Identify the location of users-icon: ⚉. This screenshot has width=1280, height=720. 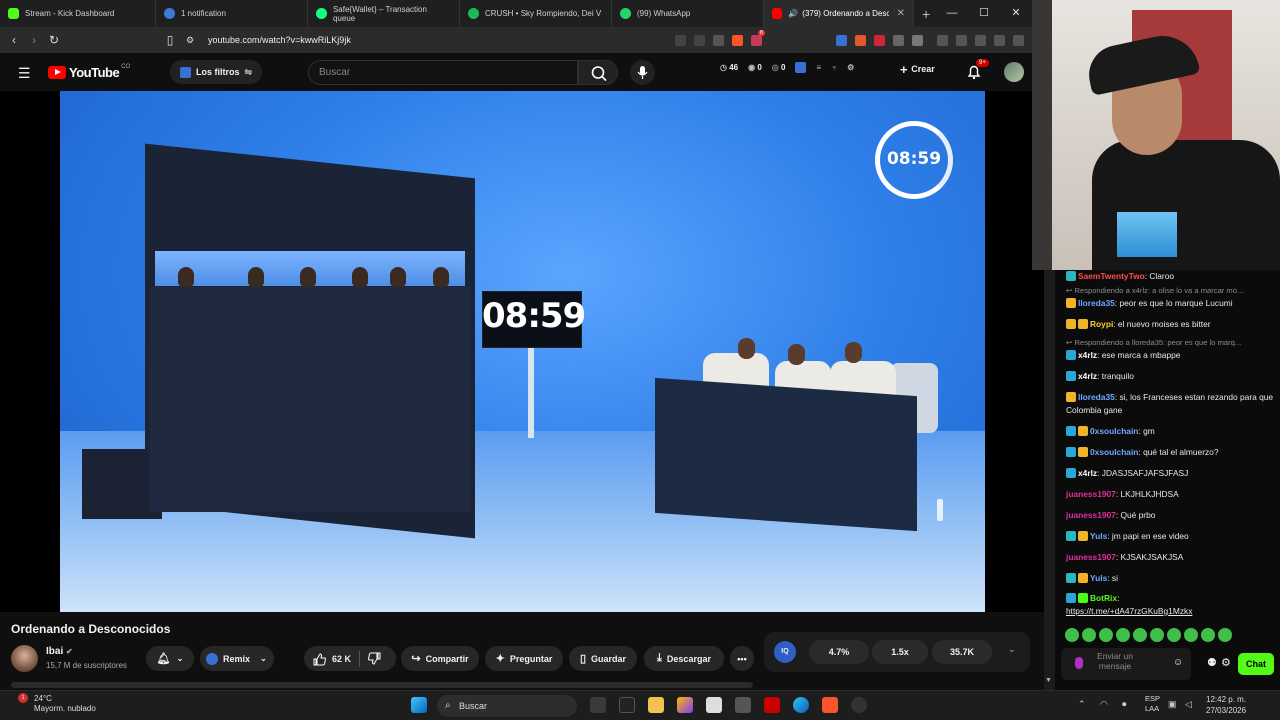
(1212, 662).